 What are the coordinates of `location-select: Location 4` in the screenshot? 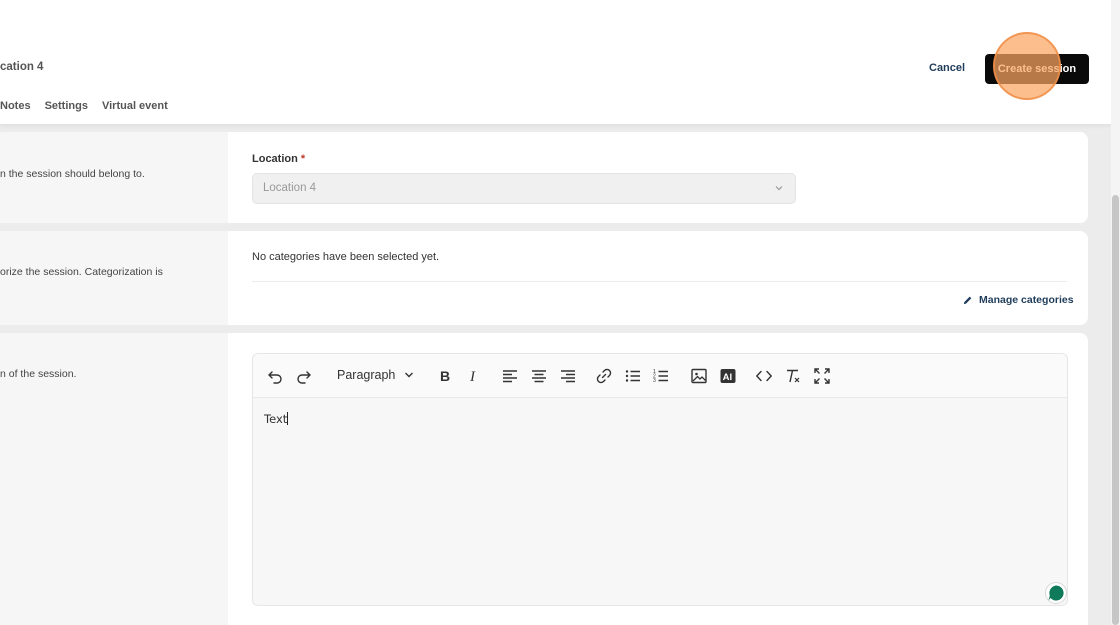 It's located at (524, 188).